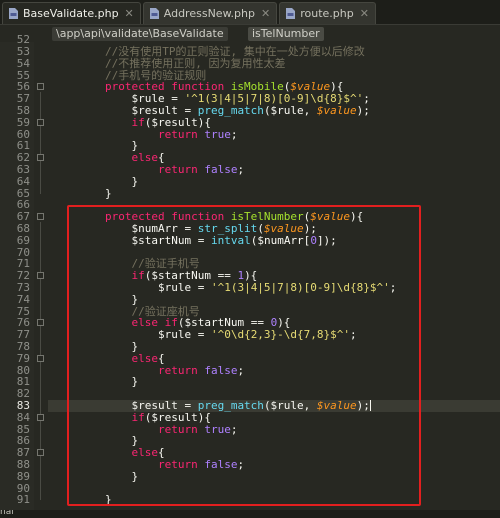  What do you see at coordinates (23, 181) in the screenshot?
I see `line-number: 64` at bounding box center [23, 181].